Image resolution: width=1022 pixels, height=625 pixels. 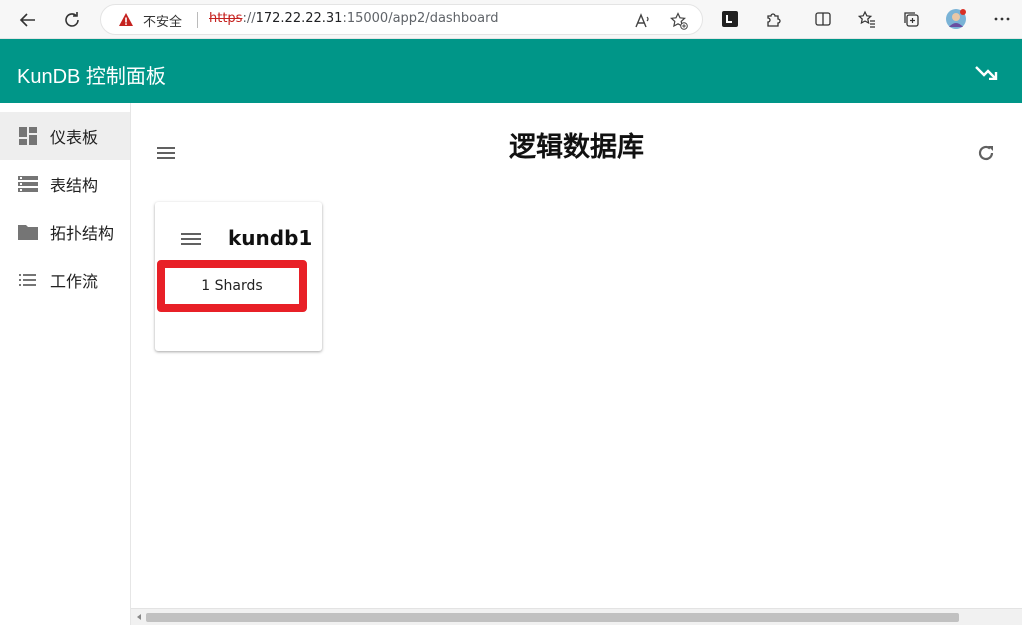 I want to click on shards-button: 1 Shards, so click(x=232, y=286).